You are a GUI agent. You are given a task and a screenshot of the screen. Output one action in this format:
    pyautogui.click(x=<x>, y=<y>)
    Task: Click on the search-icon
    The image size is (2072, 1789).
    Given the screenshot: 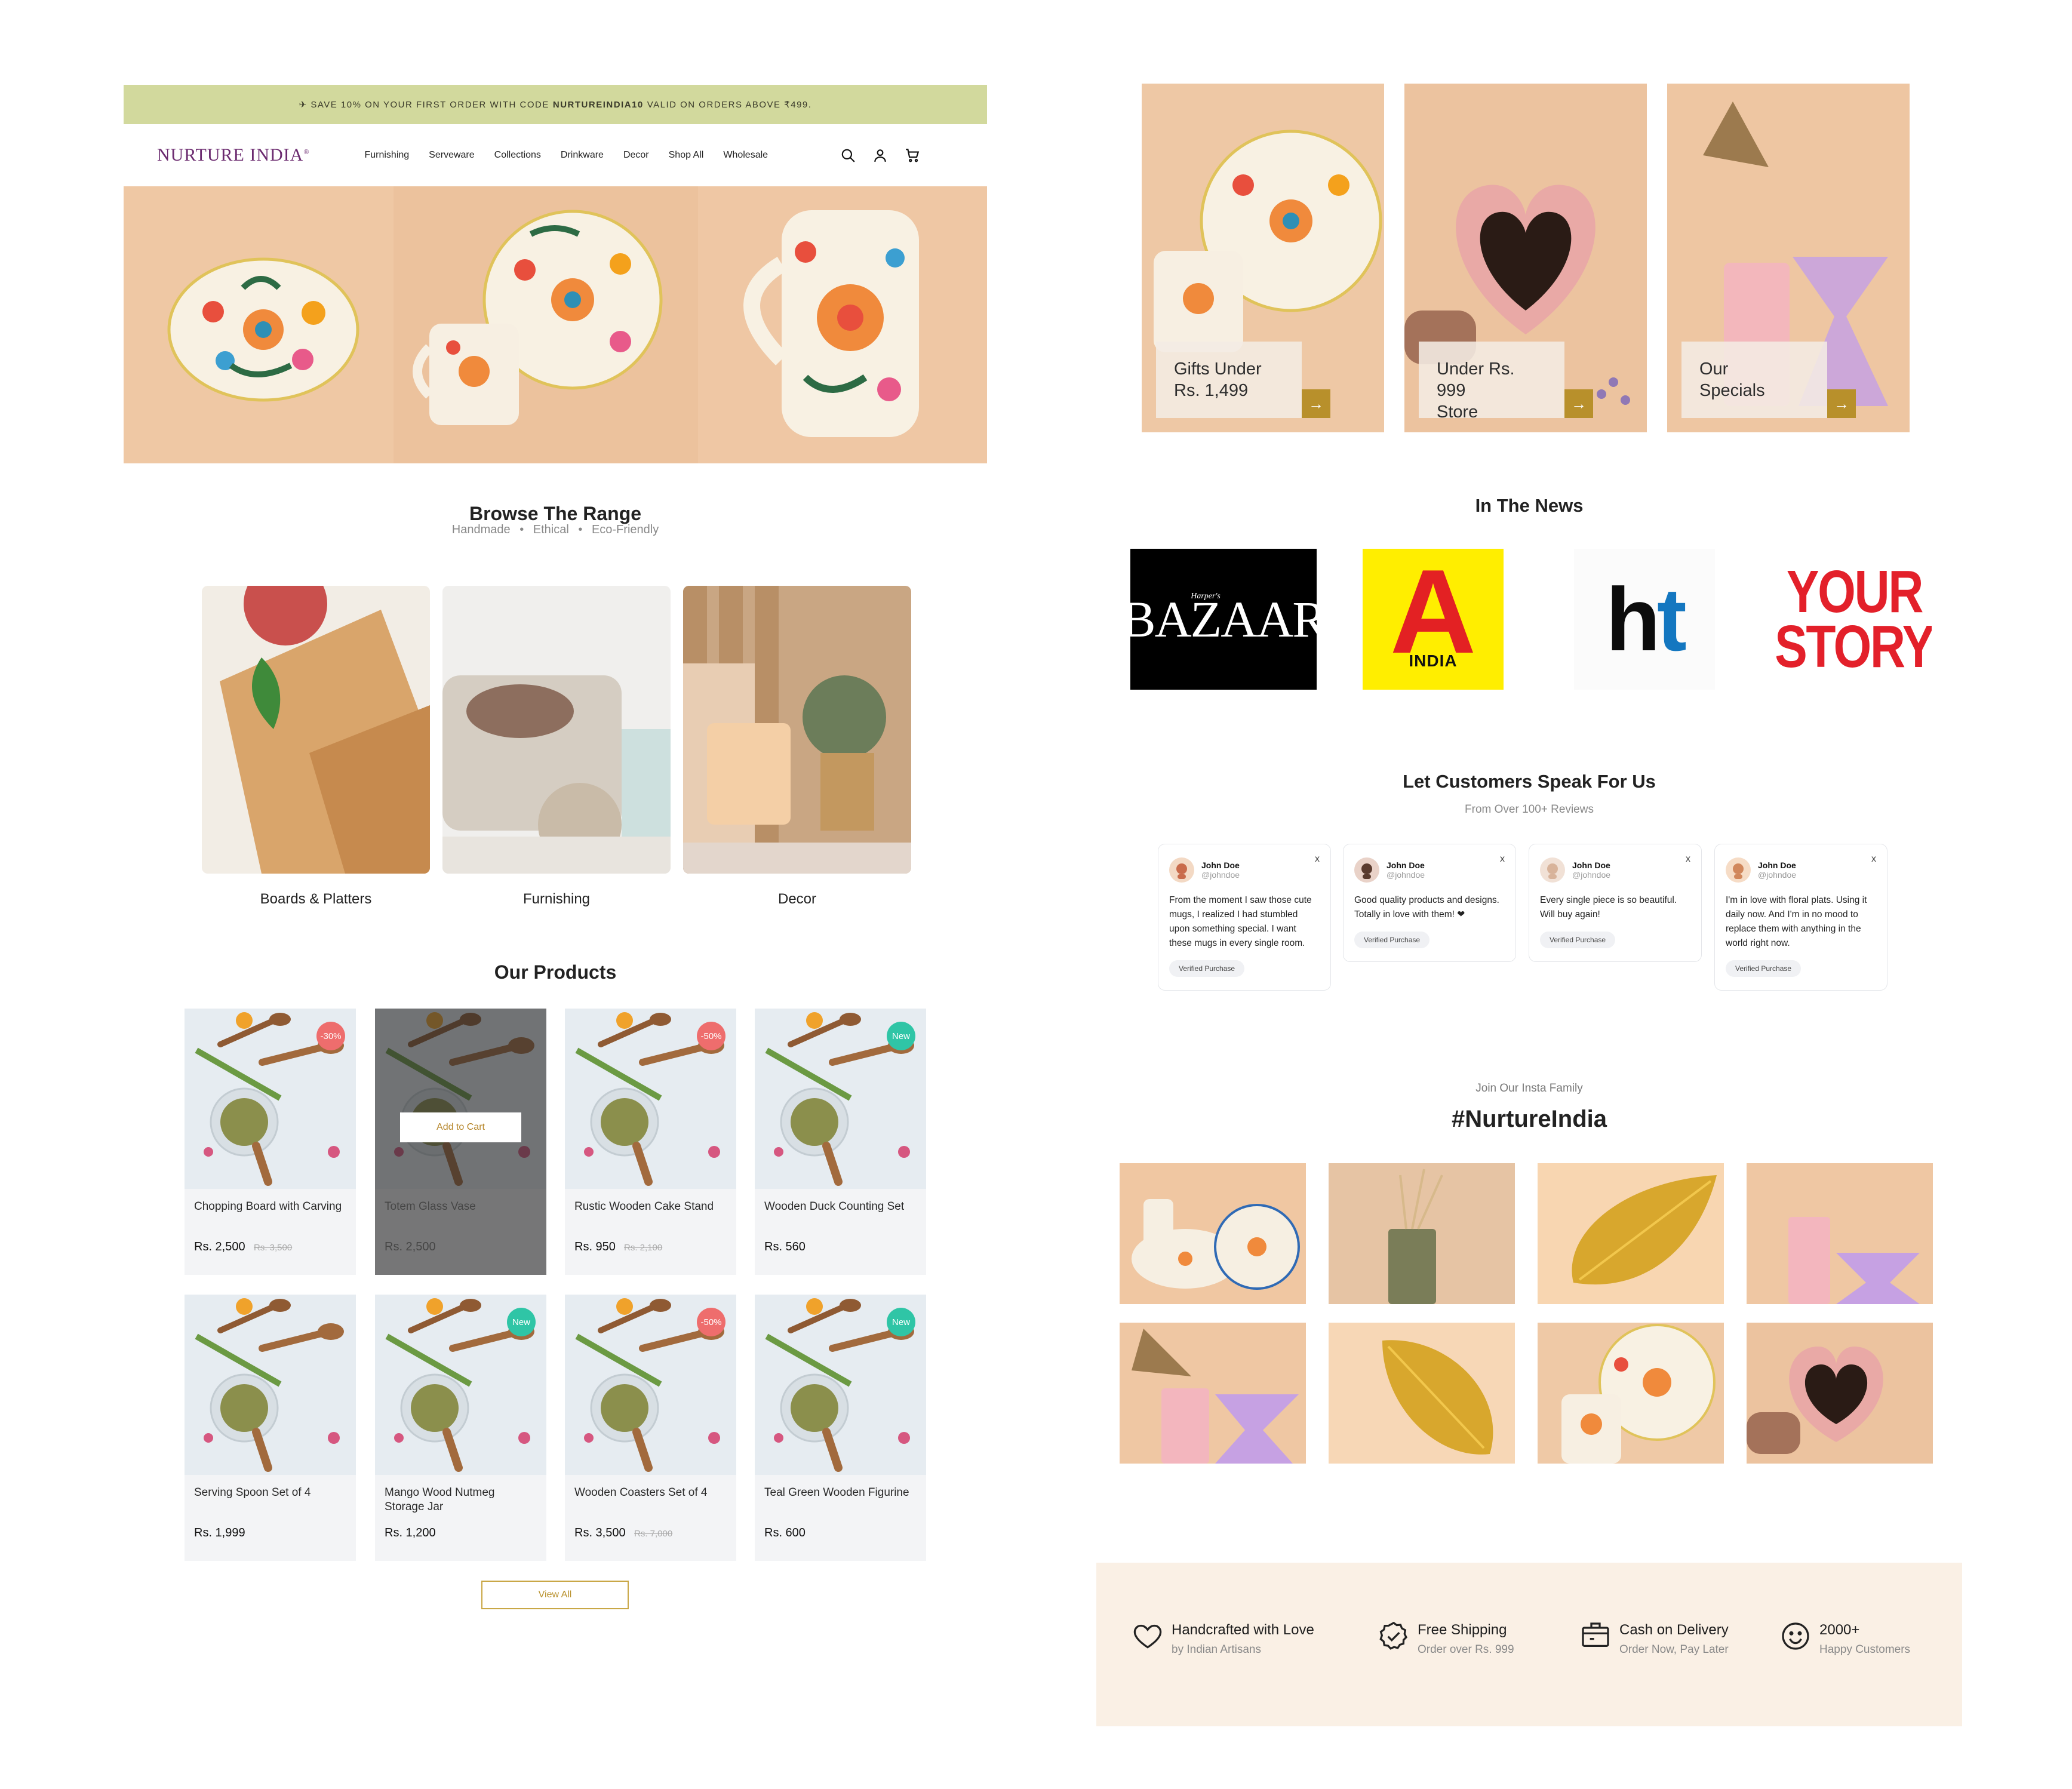 What is the action you would take?
    pyautogui.click(x=848, y=155)
    